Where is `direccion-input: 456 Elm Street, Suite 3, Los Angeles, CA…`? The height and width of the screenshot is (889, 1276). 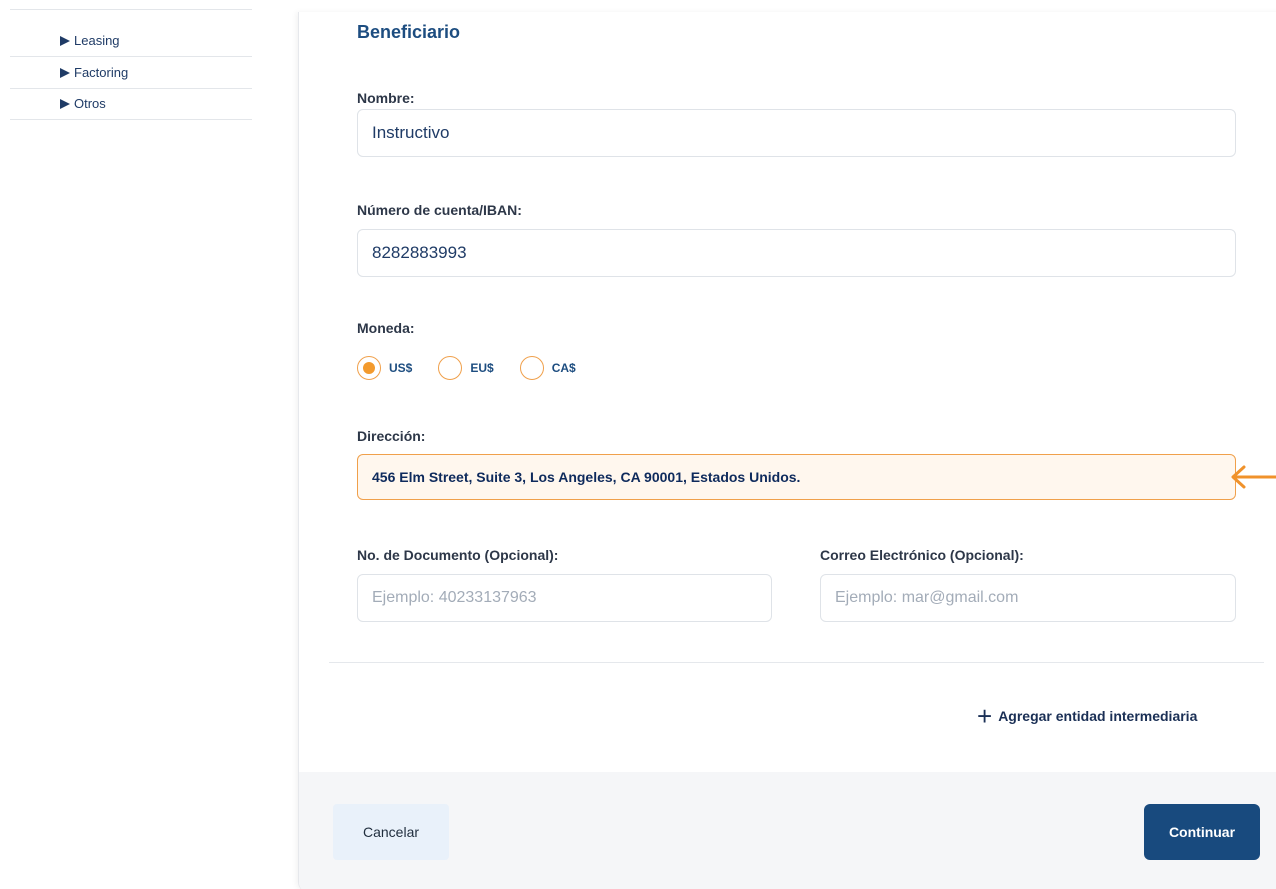
direccion-input: 456 Elm Street, Suite 3, Los Angeles, CA… is located at coordinates (796, 477).